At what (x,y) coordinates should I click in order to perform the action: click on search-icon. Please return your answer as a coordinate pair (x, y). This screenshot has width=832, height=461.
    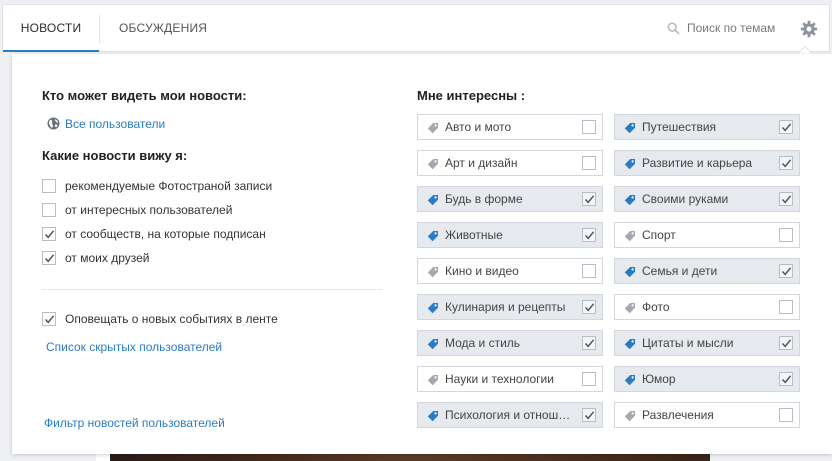
    Looking at the image, I should click on (673, 28).